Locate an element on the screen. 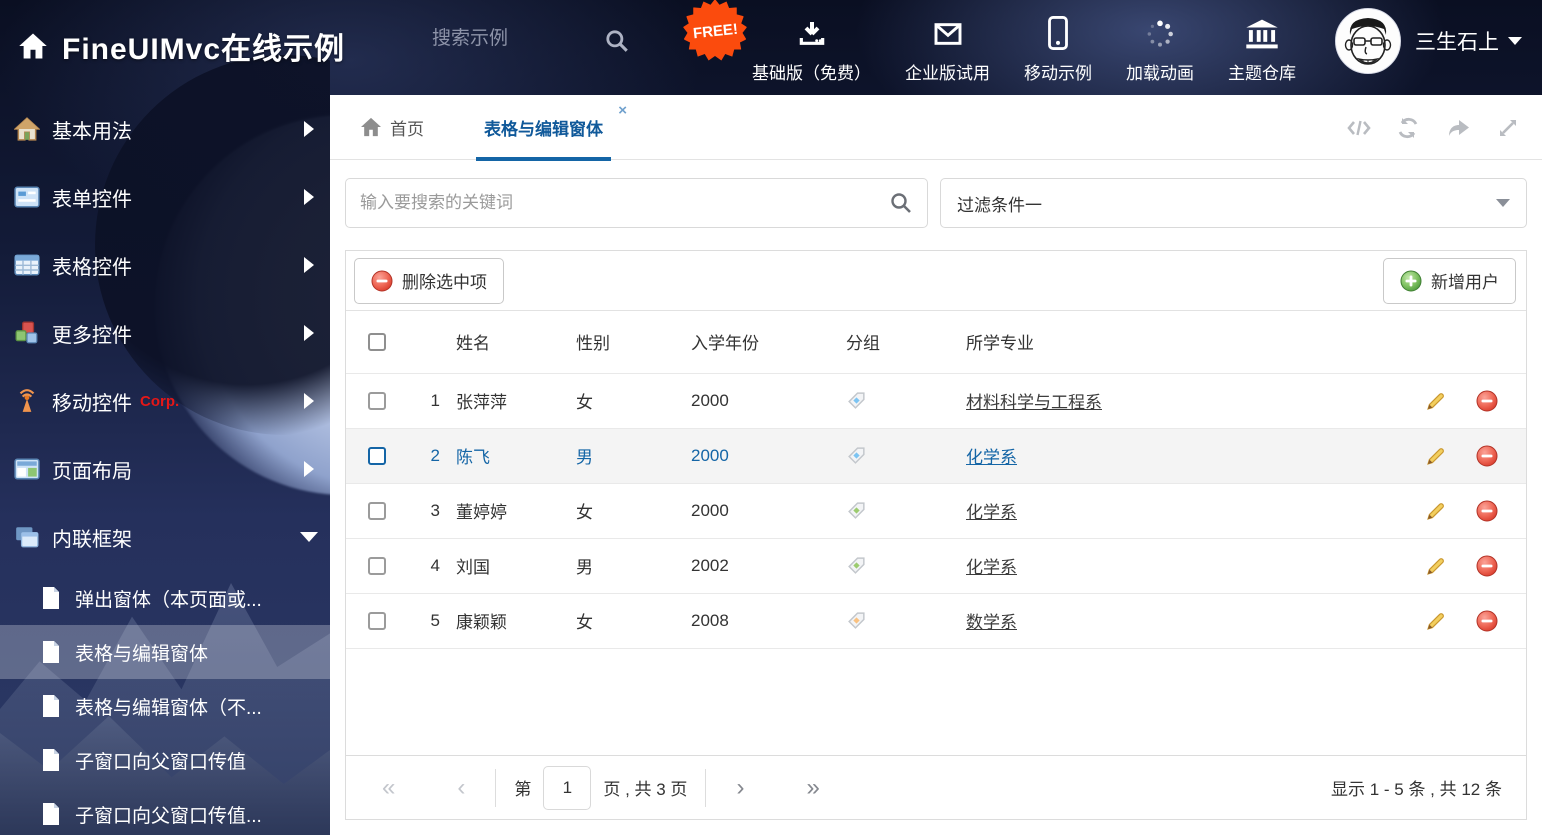 The height and width of the screenshot is (835, 1542). avatar is located at coordinates (1368, 41).